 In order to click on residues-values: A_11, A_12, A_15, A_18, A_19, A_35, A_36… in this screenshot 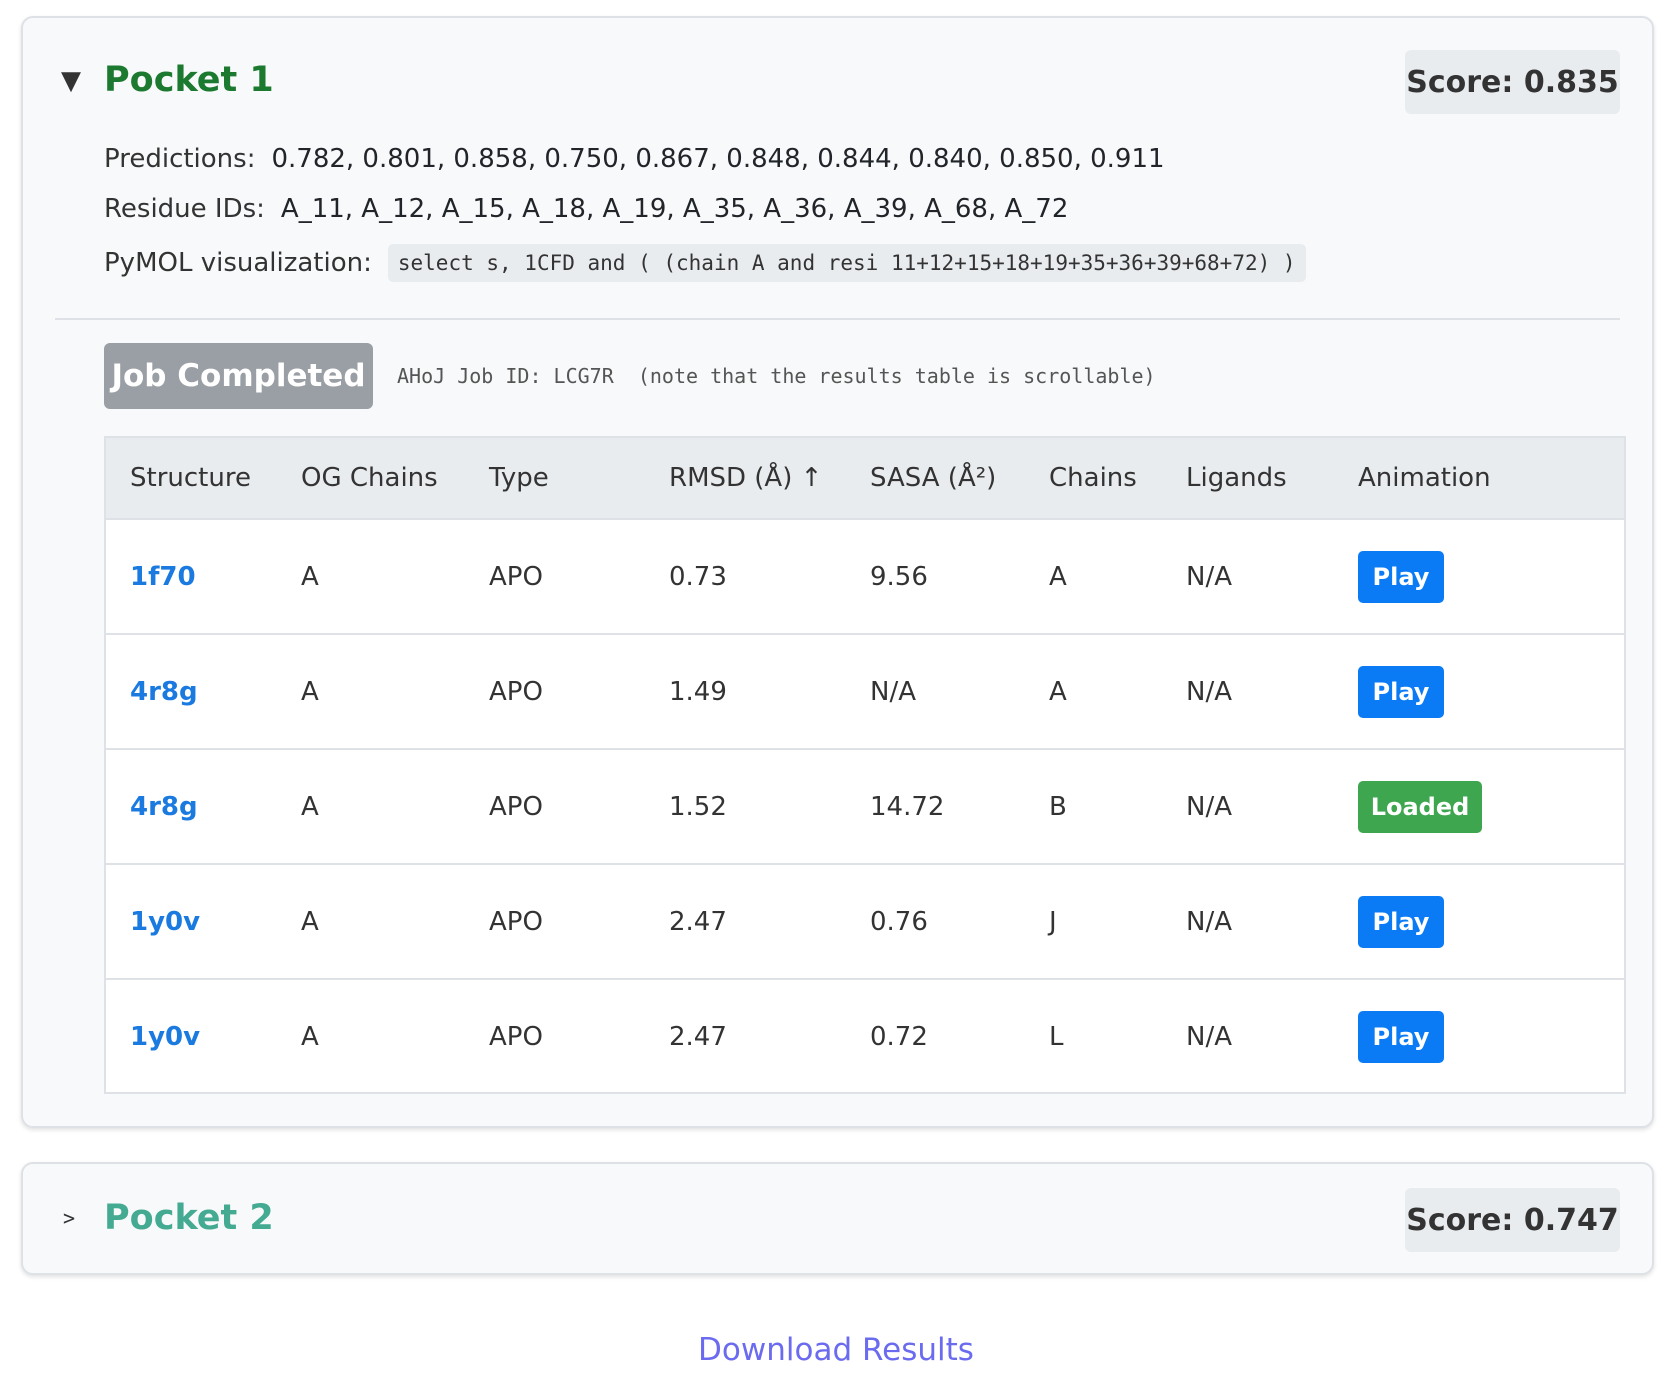, I will do `click(674, 209)`.